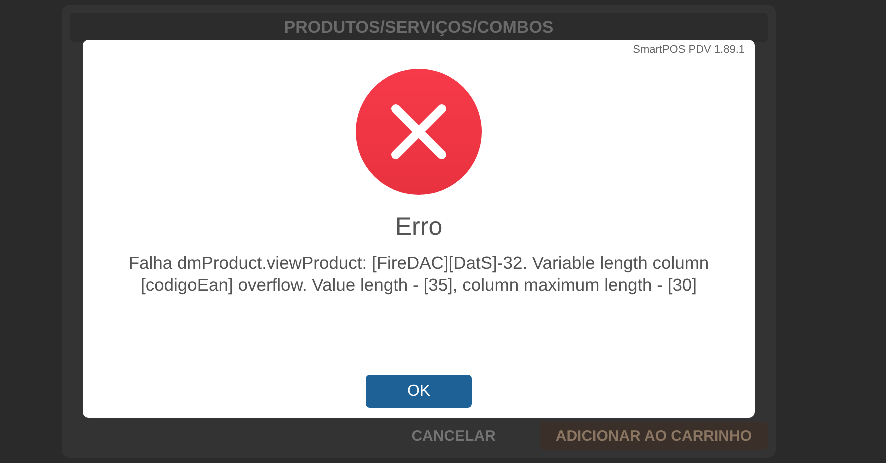 The width and height of the screenshot is (886, 463). I want to click on dialog-title: Erro, so click(419, 227).